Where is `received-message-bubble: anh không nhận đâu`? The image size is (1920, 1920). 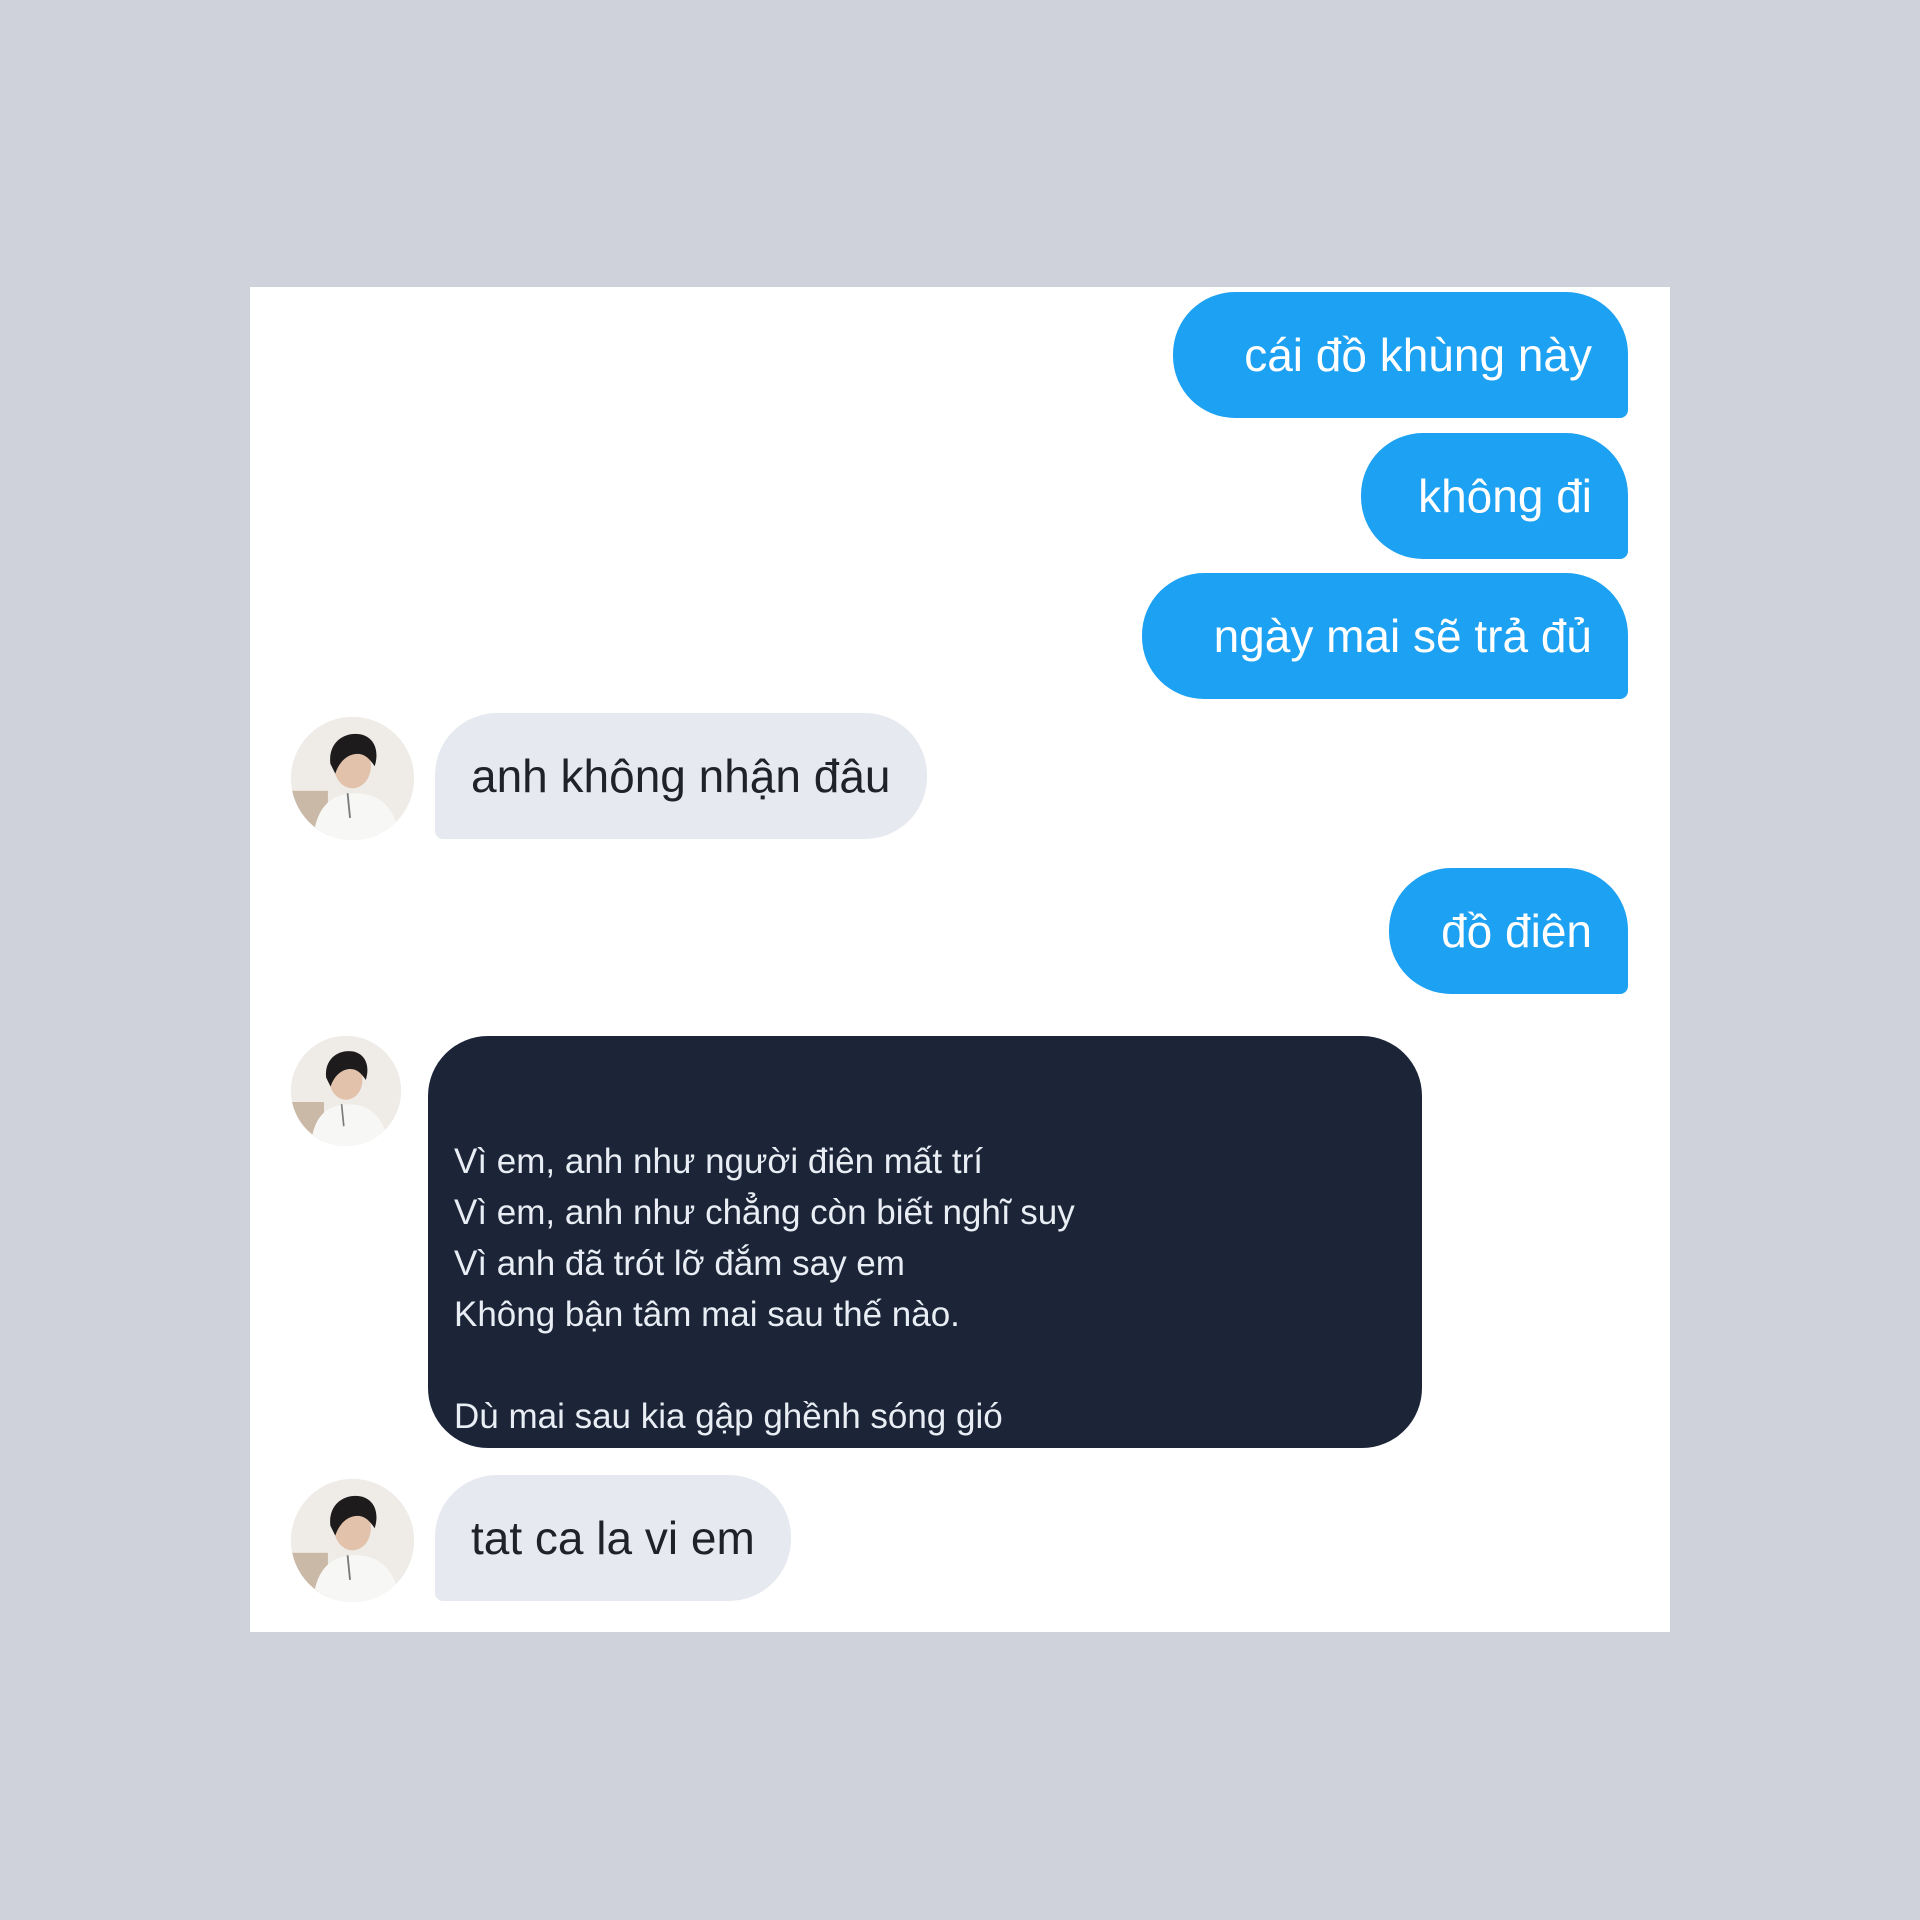
received-message-bubble: anh không nhận đâu is located at coordinates (681, 776).